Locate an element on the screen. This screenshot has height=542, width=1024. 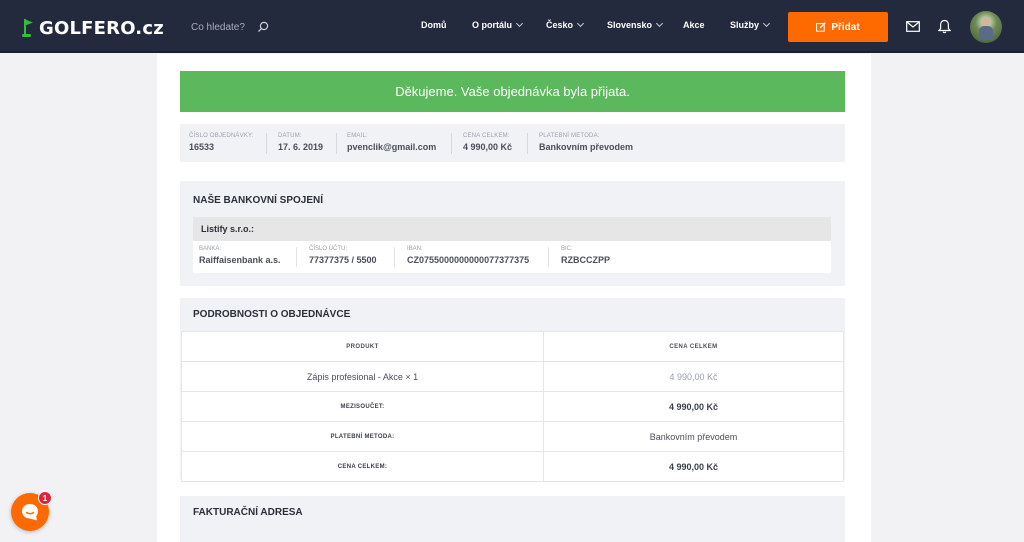
table-row: PLATEBNÍ METODA: Bankovním převodem is located at coordinates (512, 436).